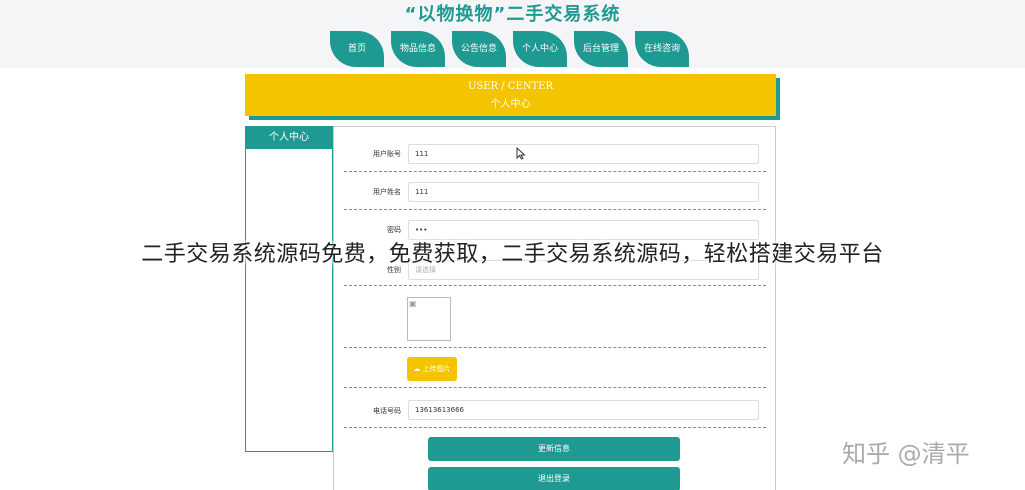 Image resolution: width=1025 pixels, height=490 pixels. I want to click on banner-title-cn: 个人中心, so click(510, 104).